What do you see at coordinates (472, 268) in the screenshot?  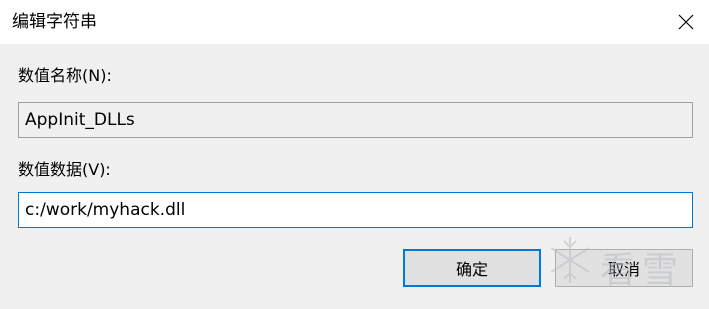 I see `ok-button: 确定` at bounding box center [472, 268].